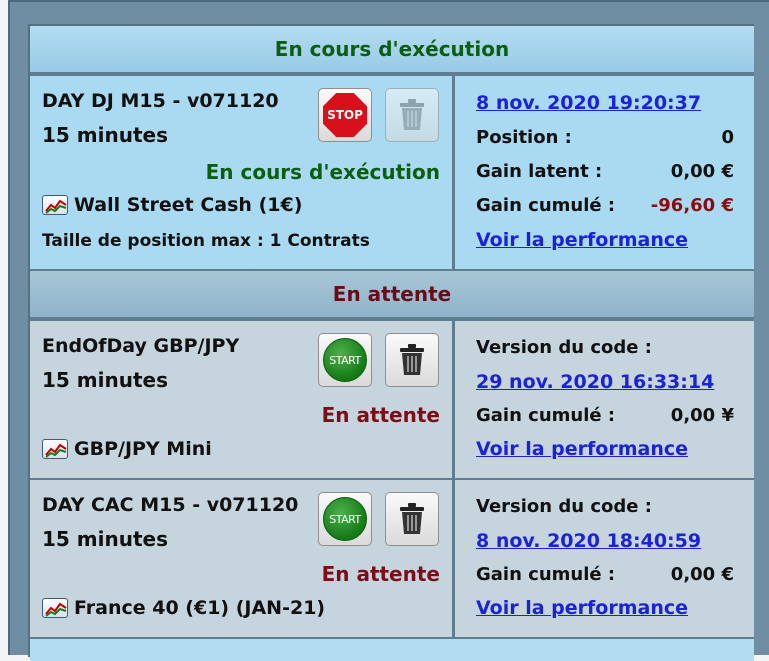  What do you see at coordinates (692, 205) in the screenshot?
I see `cumulative-gain-value: -96,60 €` at bounding box center [692, 205].